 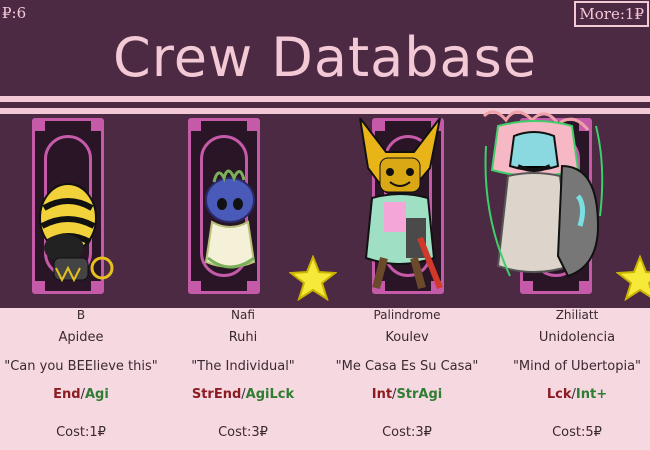 I want to click on currency-counter: ₽:6, so click(x=14, y=13).